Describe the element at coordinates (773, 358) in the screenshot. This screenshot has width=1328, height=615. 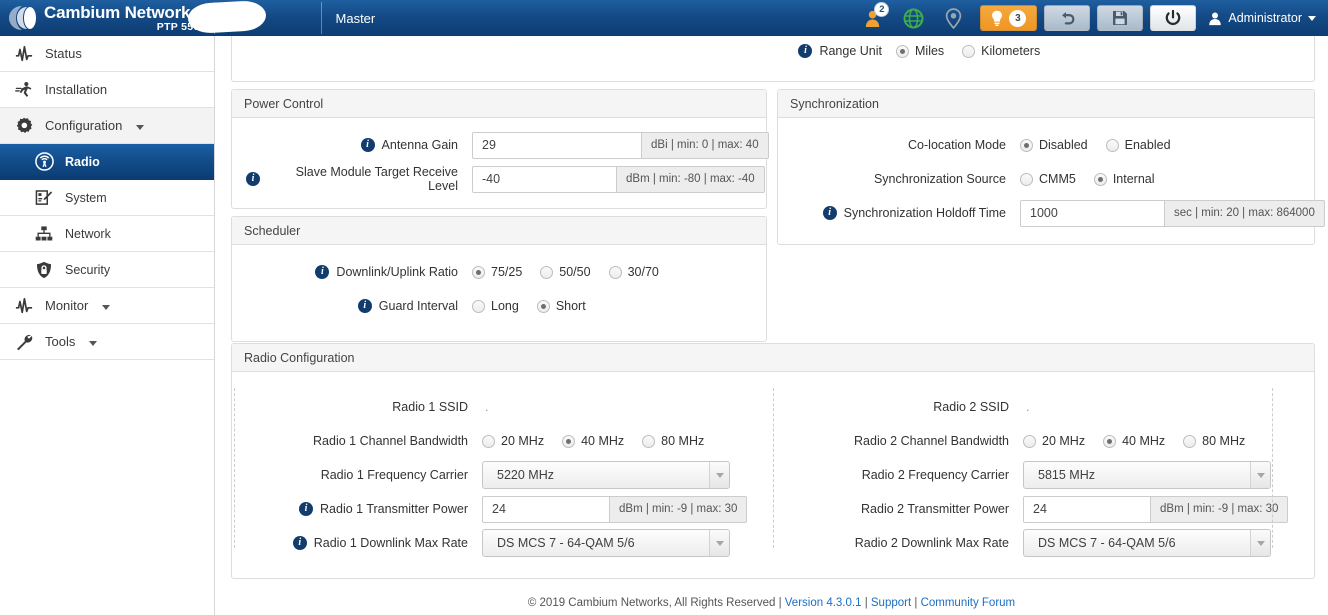
I see `radio-configuration-title: Radio Configuration` at that location.